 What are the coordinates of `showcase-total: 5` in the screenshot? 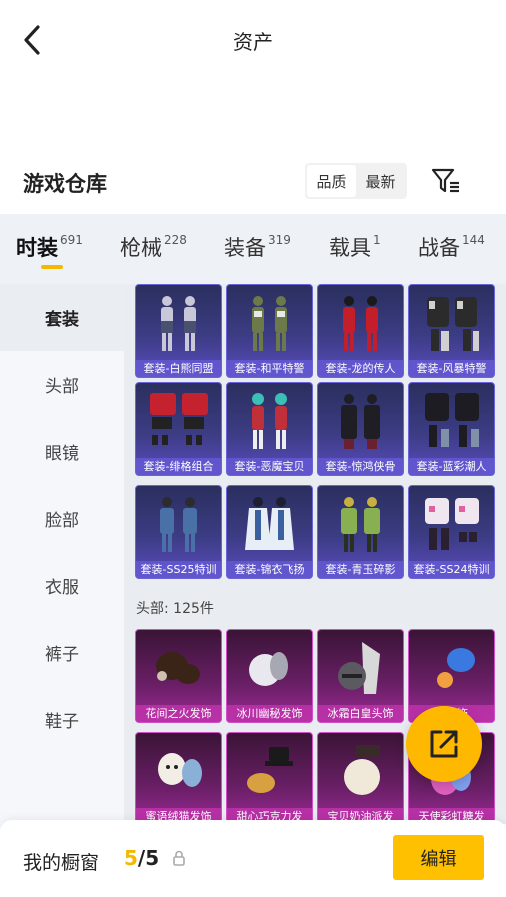 It's located at (152, 858).